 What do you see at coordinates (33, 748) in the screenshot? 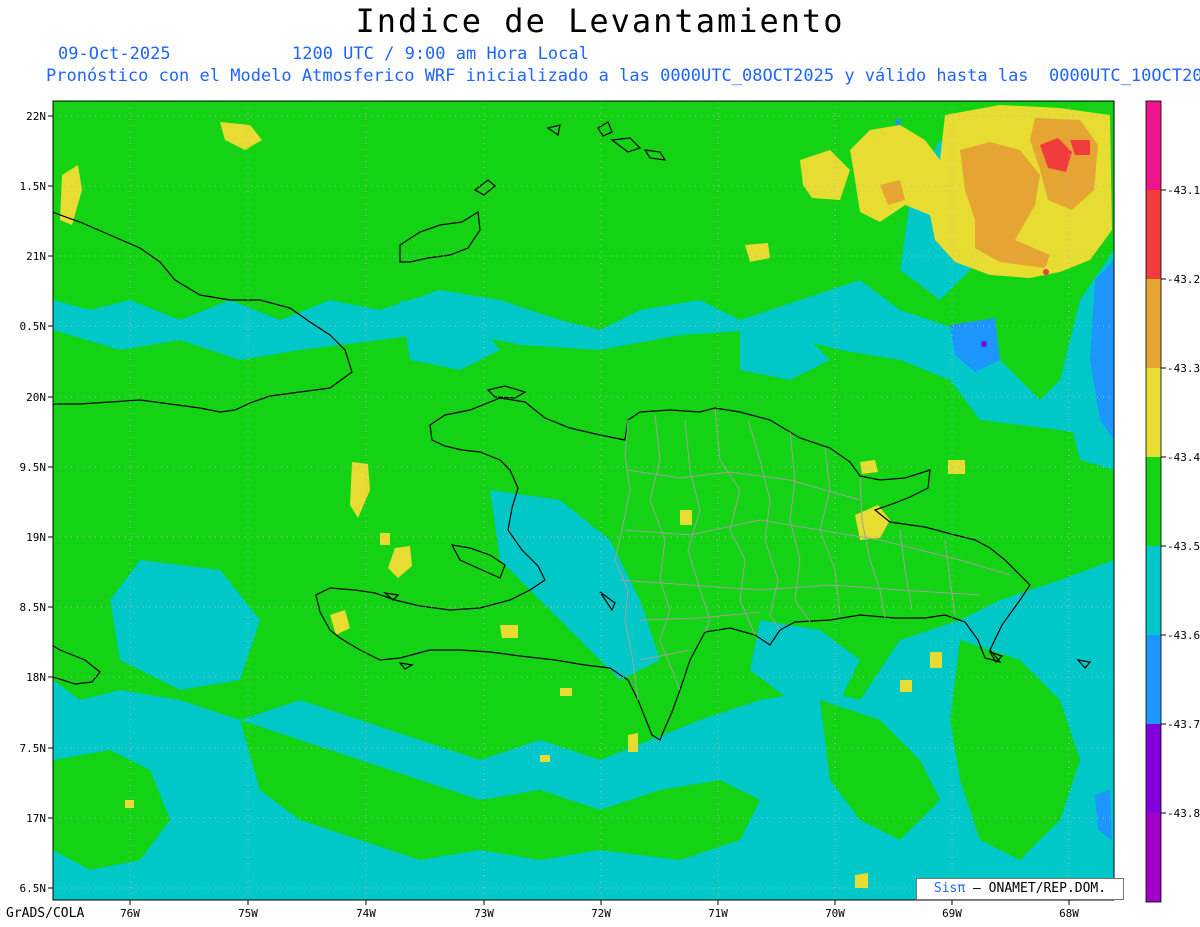
I see `y-tick-label: 7.5N` at bounding box center [33, 748].